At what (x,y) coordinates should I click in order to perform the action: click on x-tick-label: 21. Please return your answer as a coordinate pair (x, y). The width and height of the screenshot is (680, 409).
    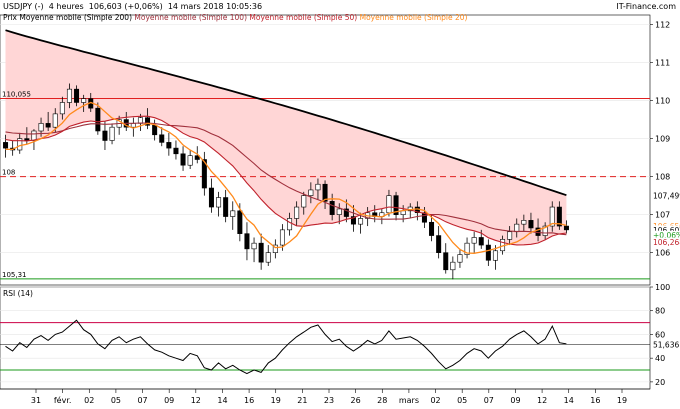
    Looking at the image, I should click on (302, 400).